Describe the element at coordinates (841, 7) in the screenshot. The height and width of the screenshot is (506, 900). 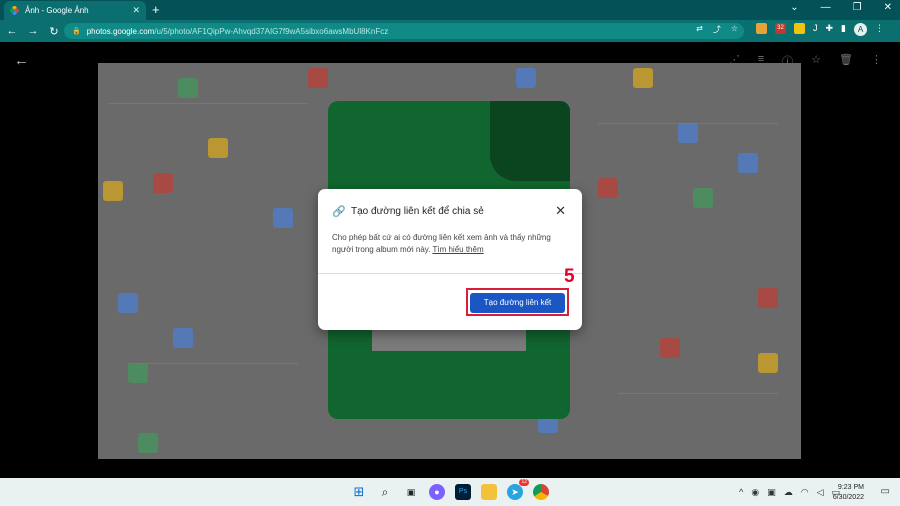
I see `window-controls: ⌄ — ❐ ✕` at that location.